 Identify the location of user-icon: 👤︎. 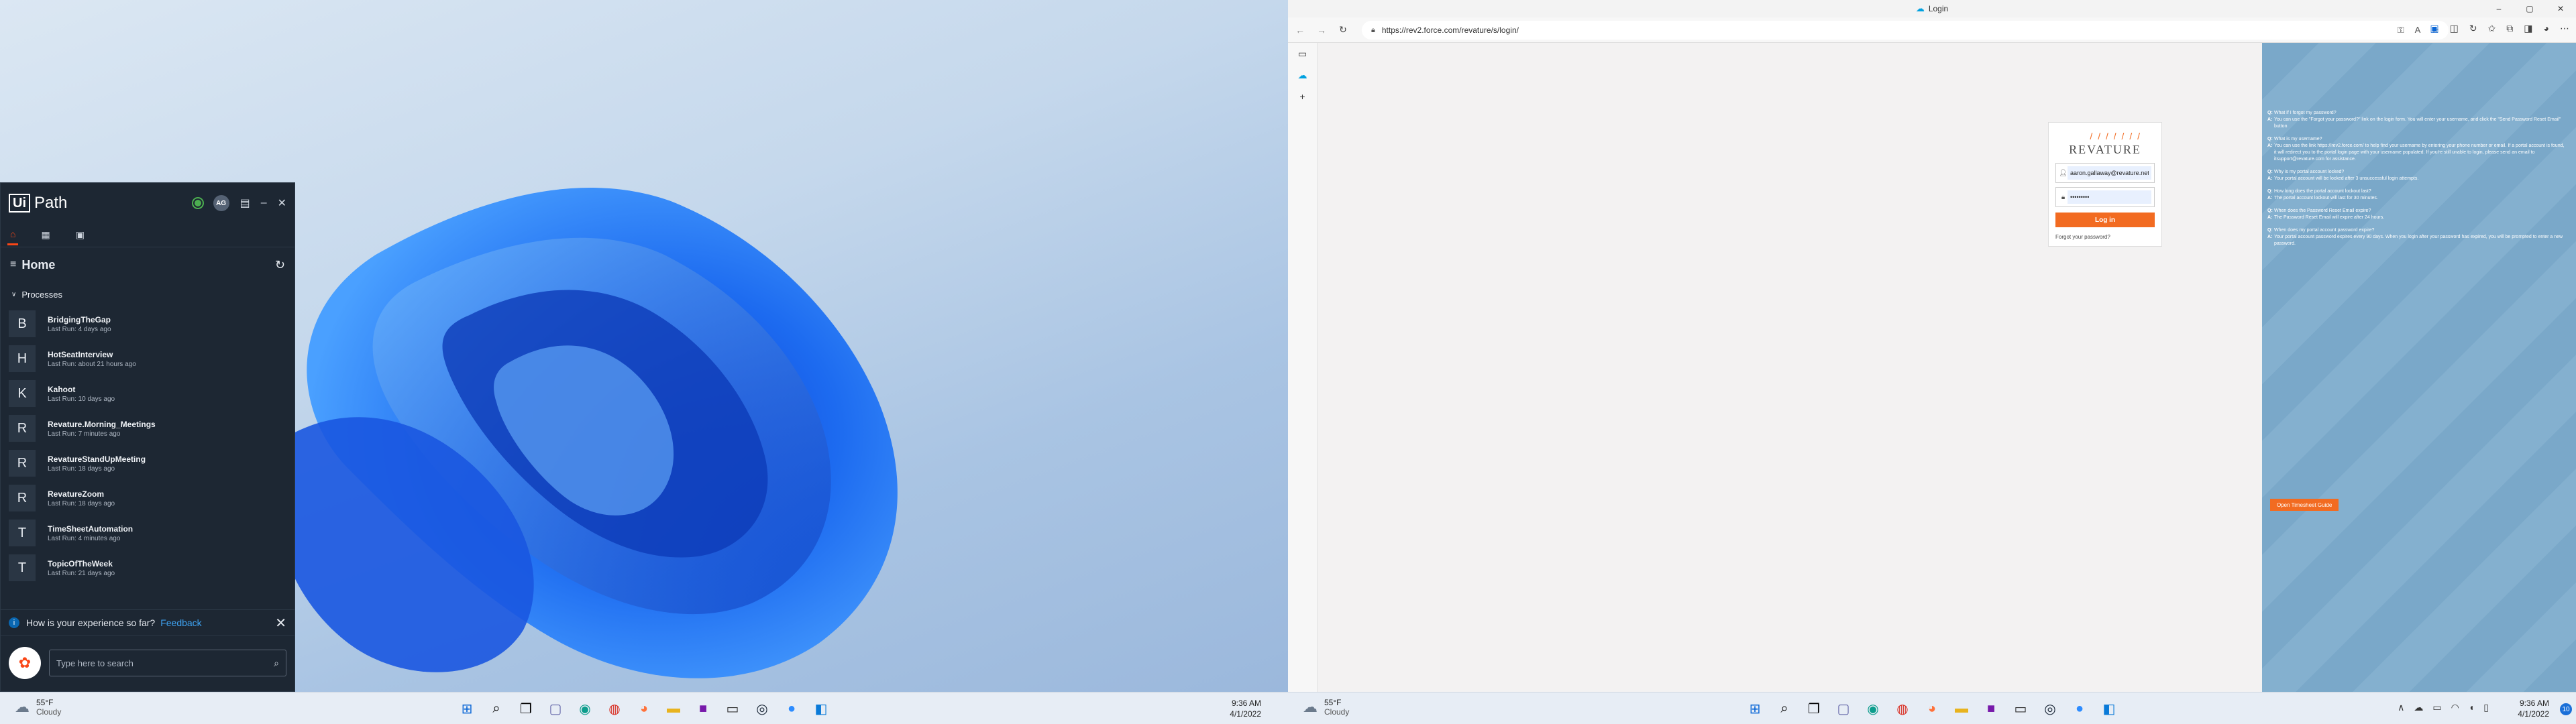
(2063, 173).